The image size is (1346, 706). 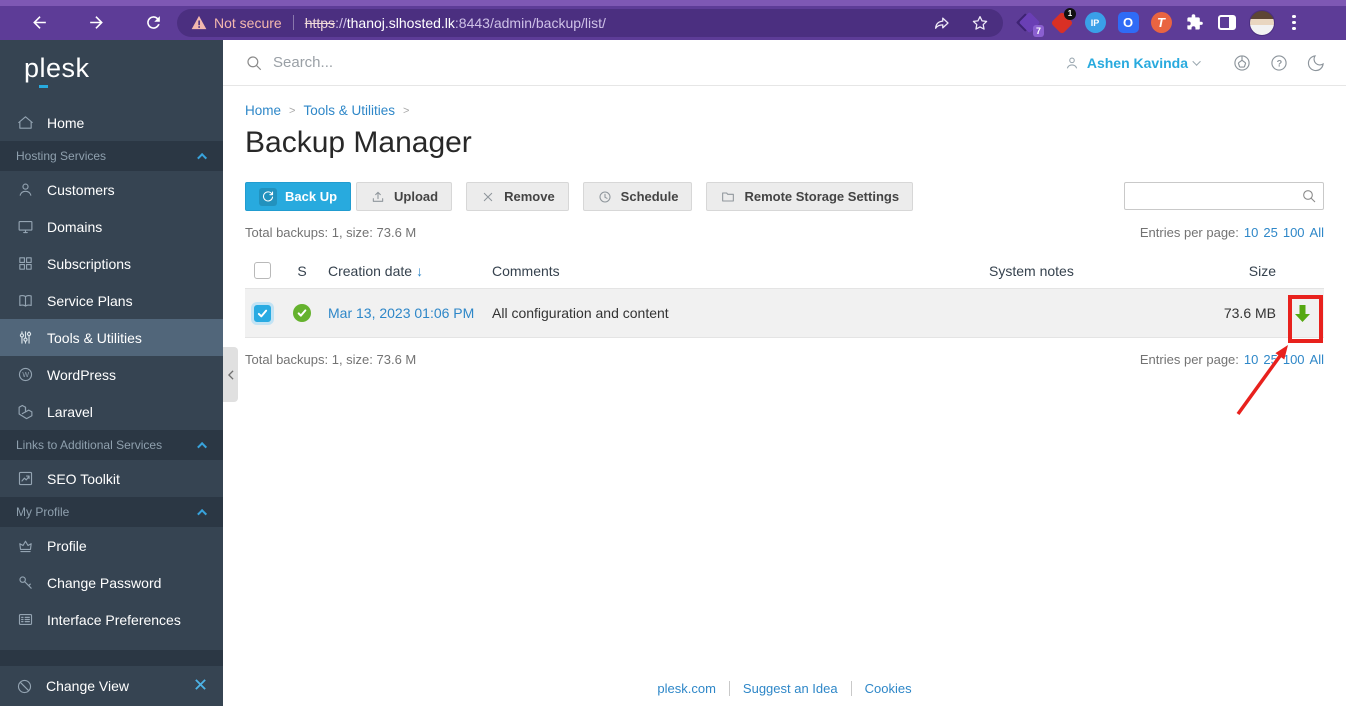 What do you see at coordinates (111, 512) in the screenshot?
I see `sidebar-section-my-profile: My Profile` at bounding box center [111, 512].